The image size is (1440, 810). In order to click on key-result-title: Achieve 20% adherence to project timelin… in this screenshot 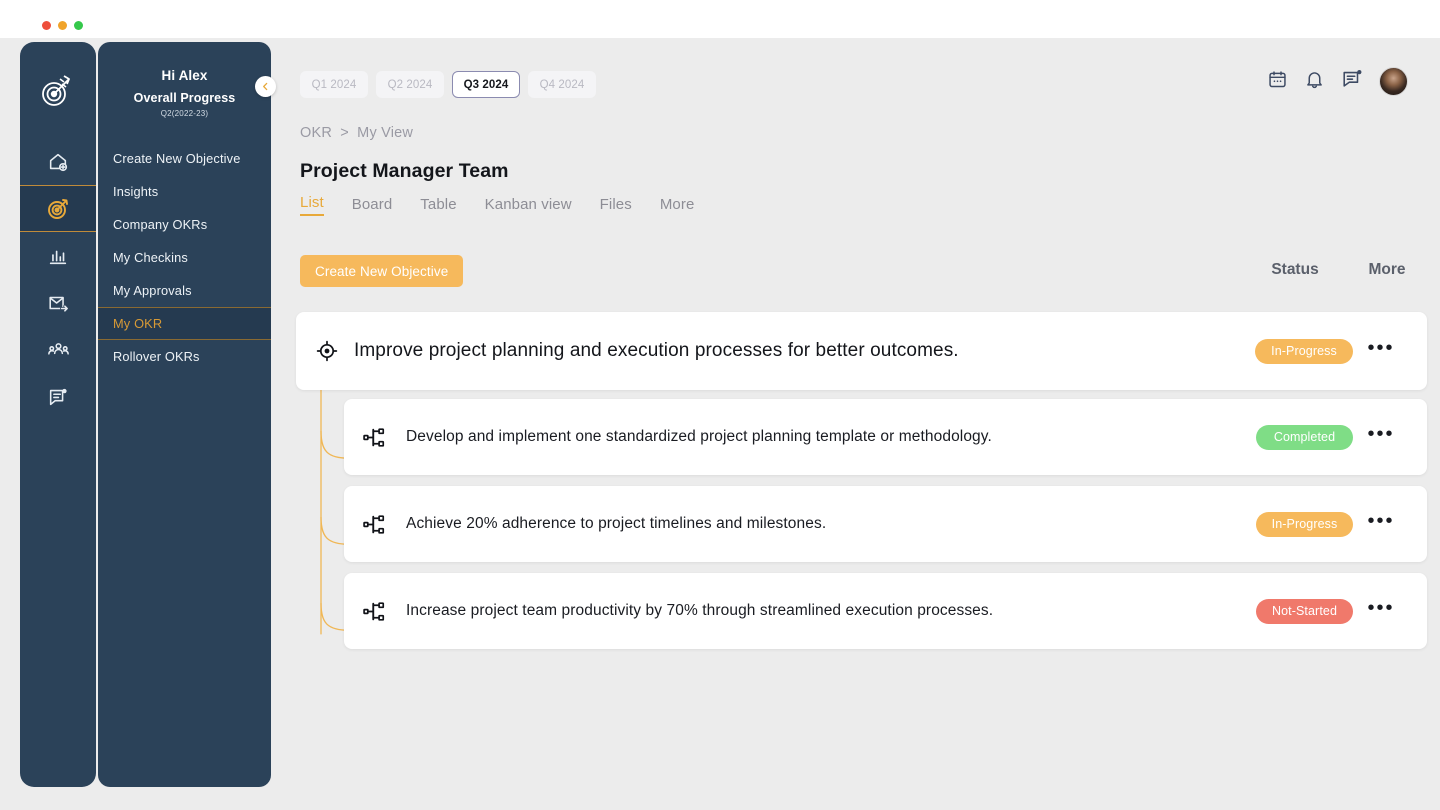, I will do `click(616, 523)`.